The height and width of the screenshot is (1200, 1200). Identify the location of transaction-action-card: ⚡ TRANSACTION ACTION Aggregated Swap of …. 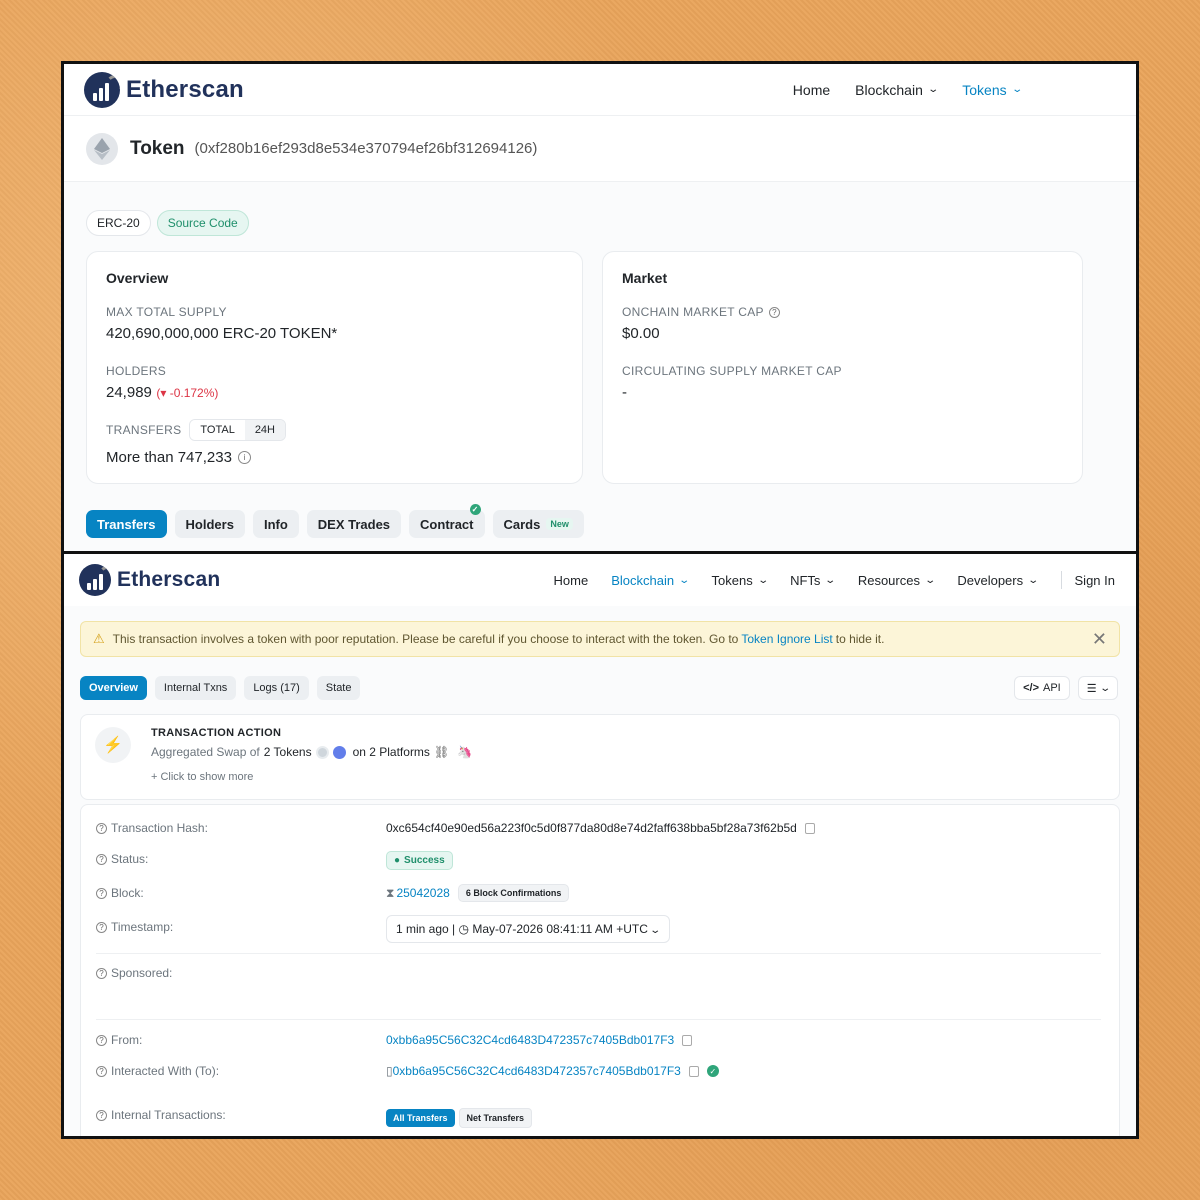
(600, 757).